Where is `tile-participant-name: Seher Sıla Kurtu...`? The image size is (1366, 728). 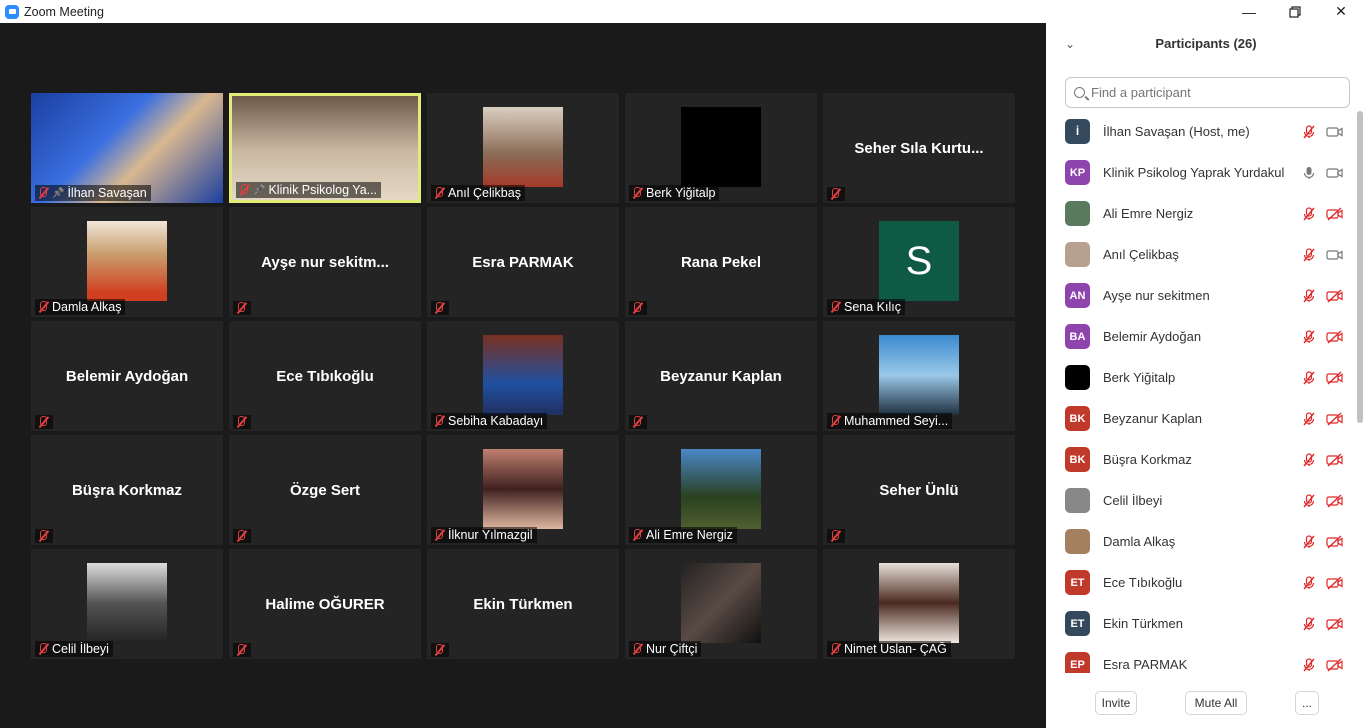 tile-participant-name: Seher Sıla Kurtu... is located at coordinates (919, 148).